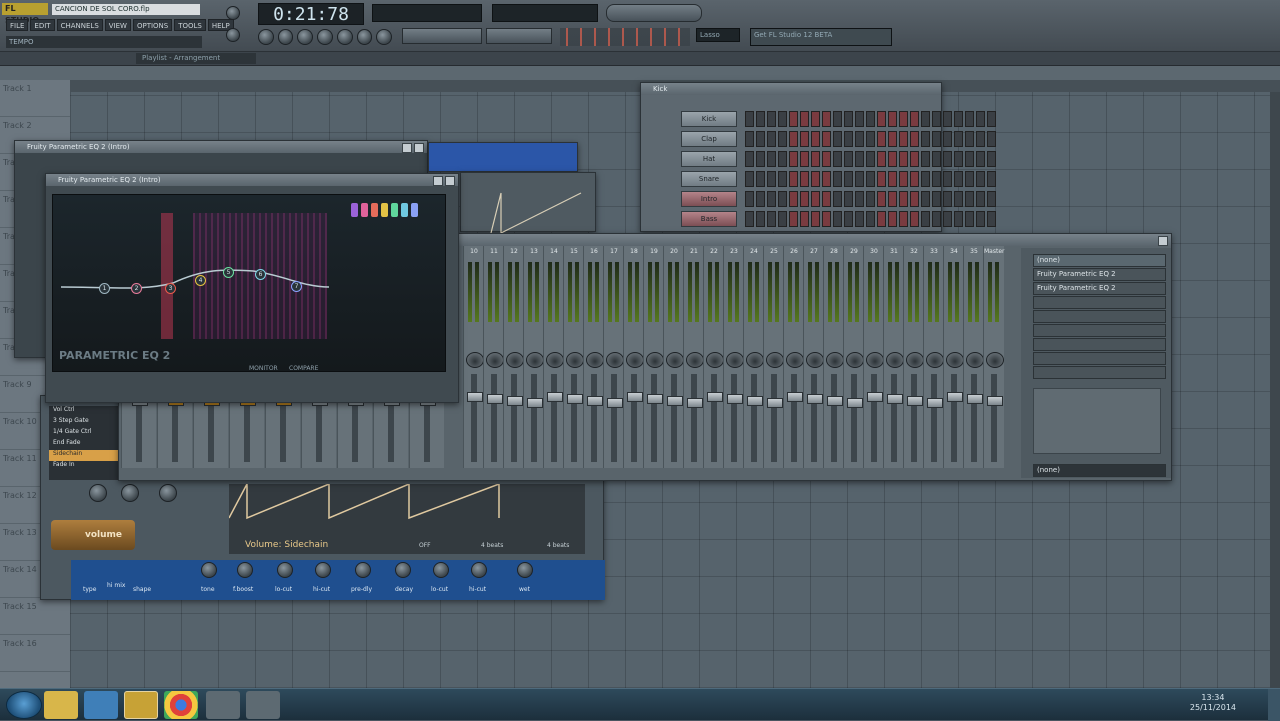  Describe the element at coordinates (86, 466) in the screenshot. I see `preset-item: Fade In` at that location.